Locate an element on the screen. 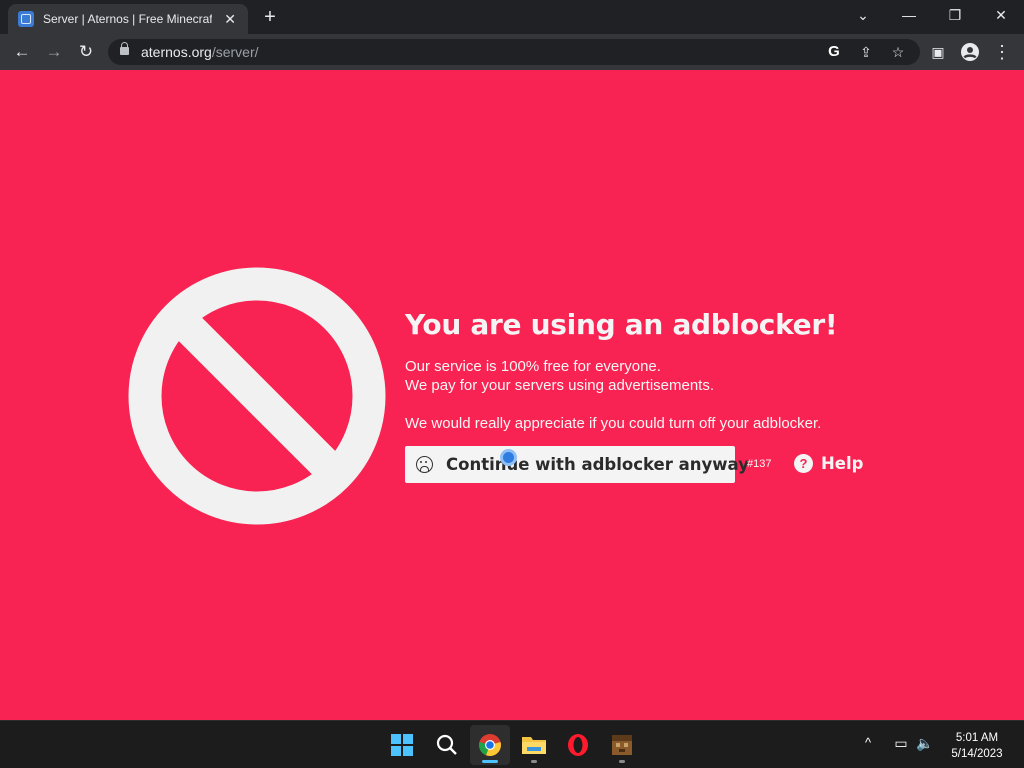  help-link: ? Help is located at coordinates (828, 463).